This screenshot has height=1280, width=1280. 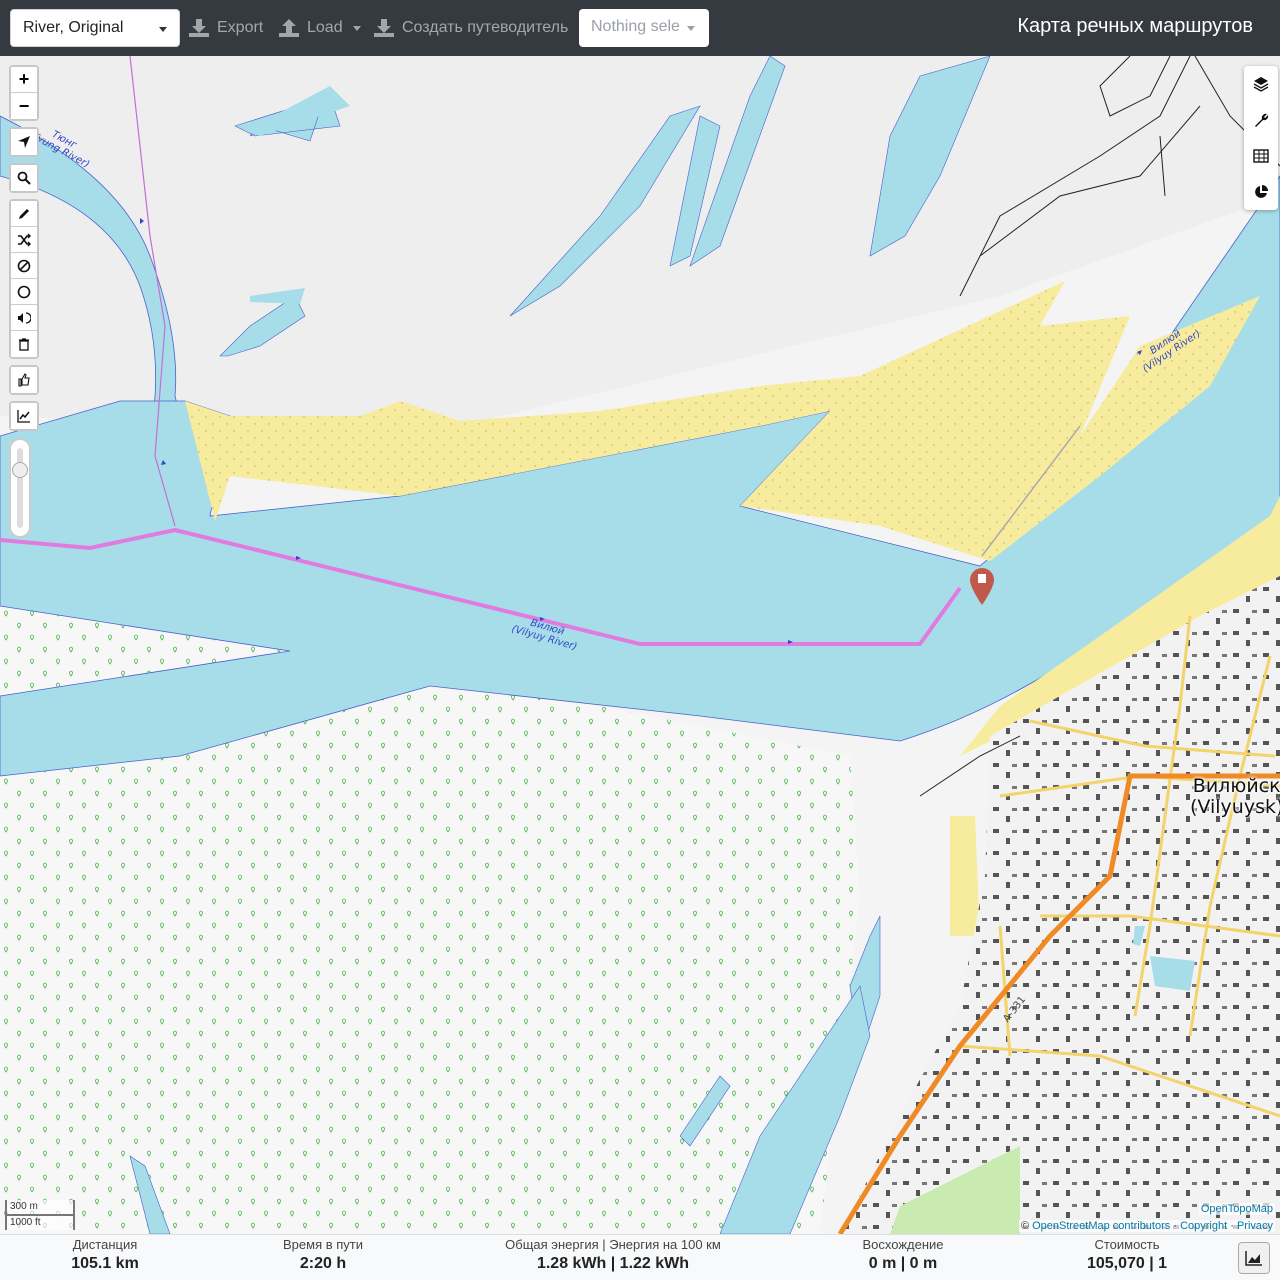 I want to click on load-button: Load, so click(x=319, y=28).